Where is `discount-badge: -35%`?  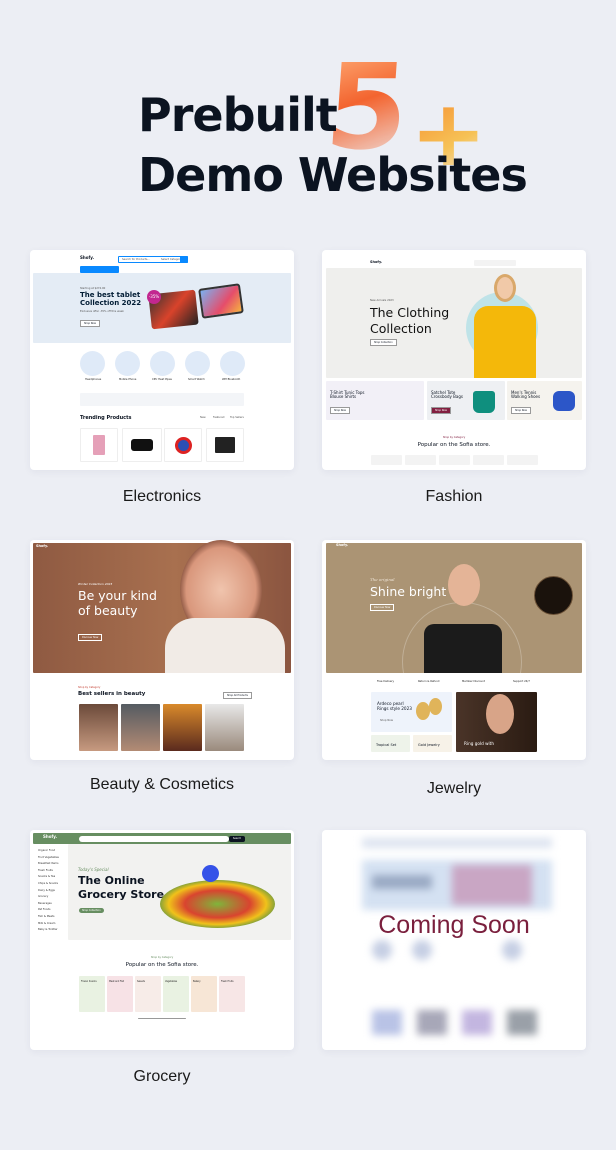
discount-badge: -35% is located at coordinates (154, 297).